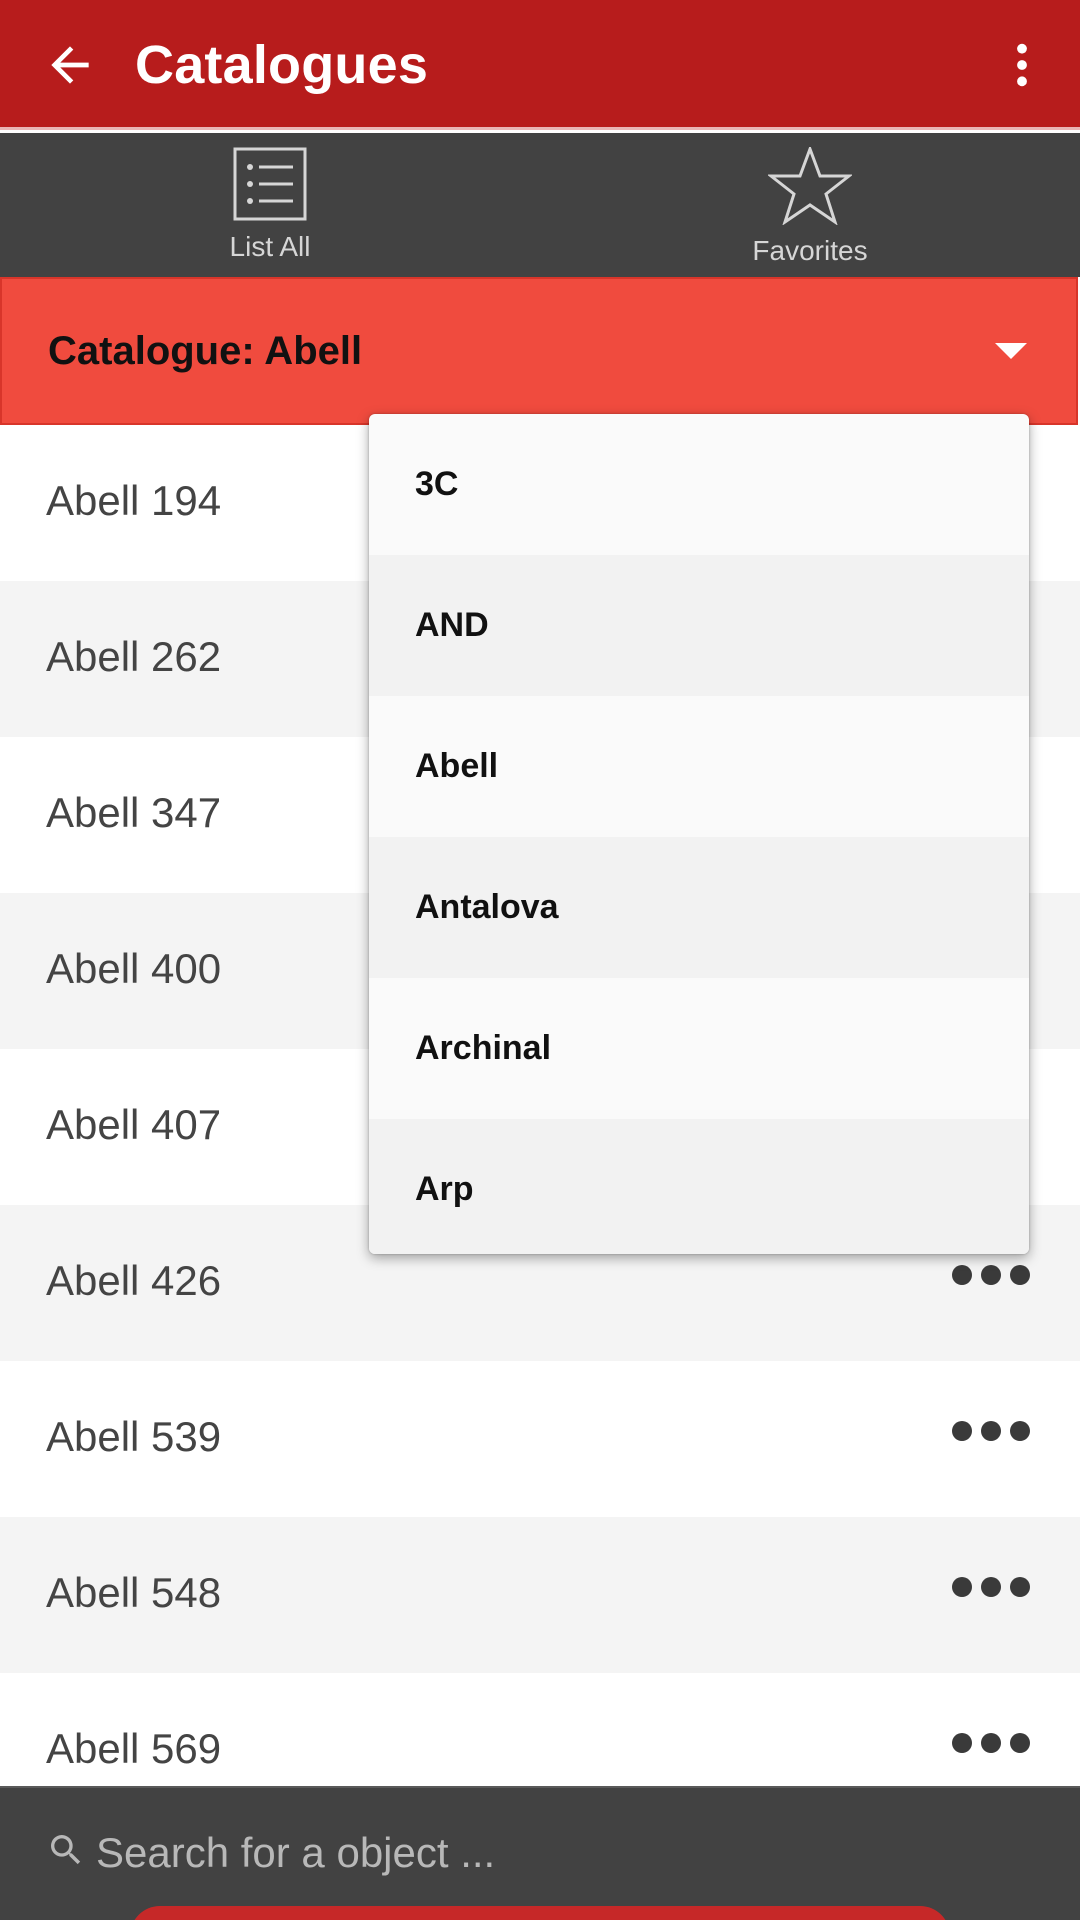  I want to click on item-name: Abell 548, so click(134, 1592).